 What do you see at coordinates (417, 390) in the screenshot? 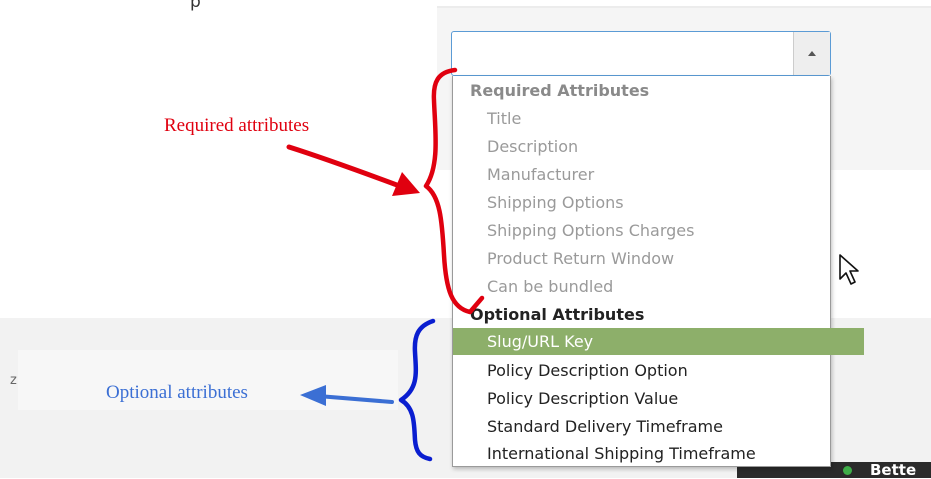
I see `blue-brace-icon` at bounding box center [417, 390].